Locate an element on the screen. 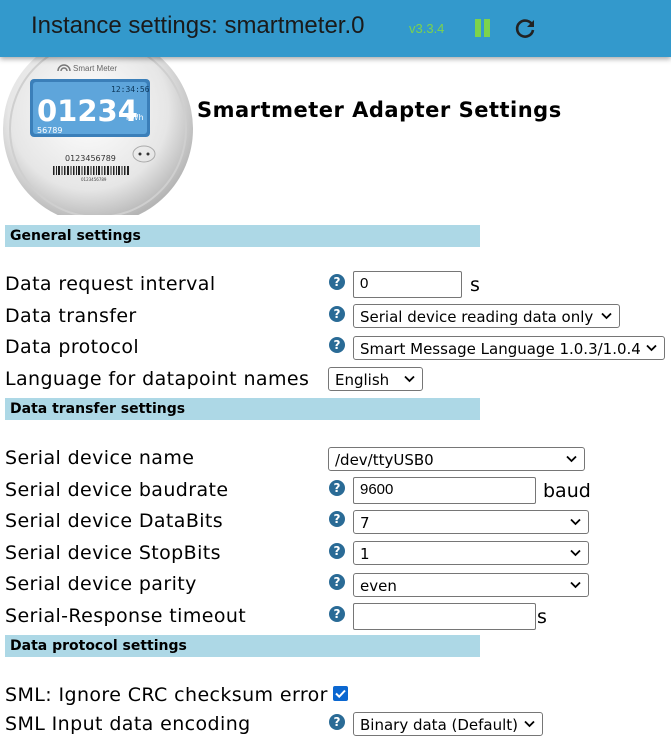  section-data-transfer-settings: Data transfer settings is located at coordinates (242, 409).